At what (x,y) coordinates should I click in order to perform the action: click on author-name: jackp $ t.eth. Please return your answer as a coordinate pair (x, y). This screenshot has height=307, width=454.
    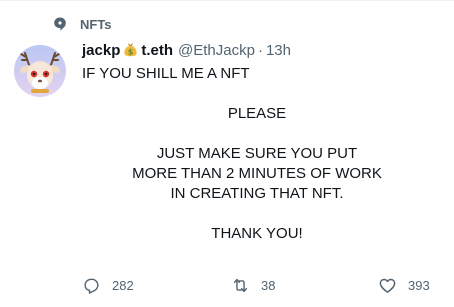
    Looking at the image, I should click on (127, 50).